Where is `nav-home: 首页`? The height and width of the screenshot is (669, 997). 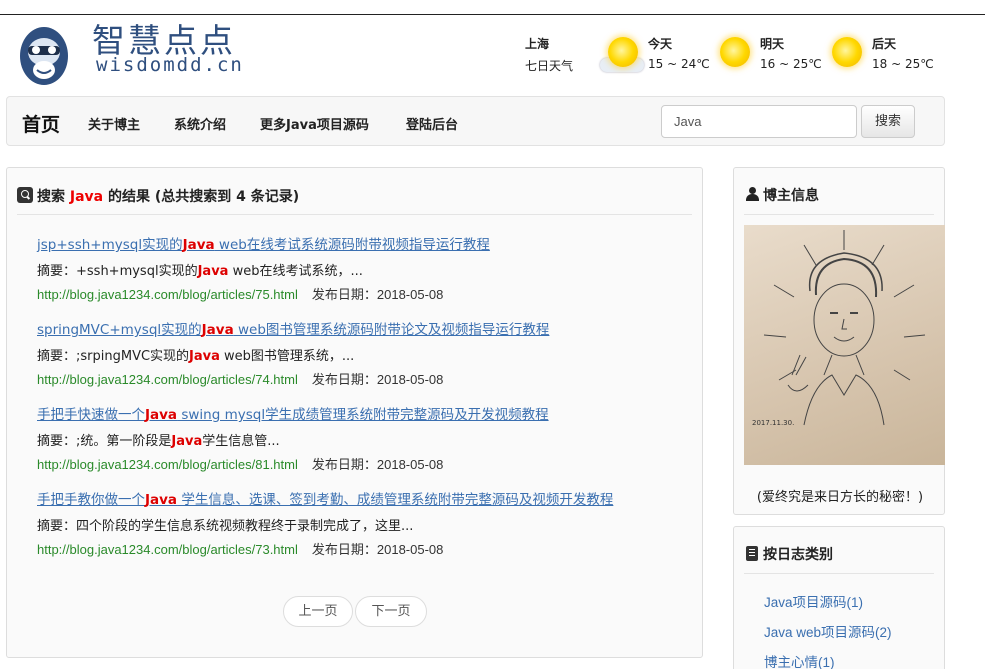 nav-home: 首页 is located at coordinates (41, 123).